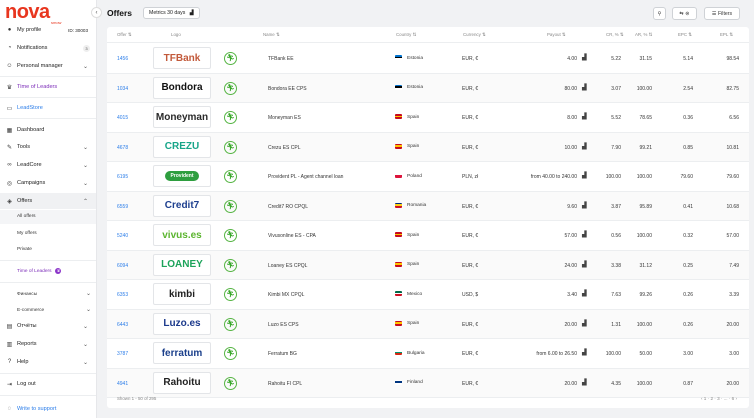  What do you see at coordinates (685, 35) in the screenshot?
I see `col-epc: EPC ⇅` at bounding box center [685, 35].